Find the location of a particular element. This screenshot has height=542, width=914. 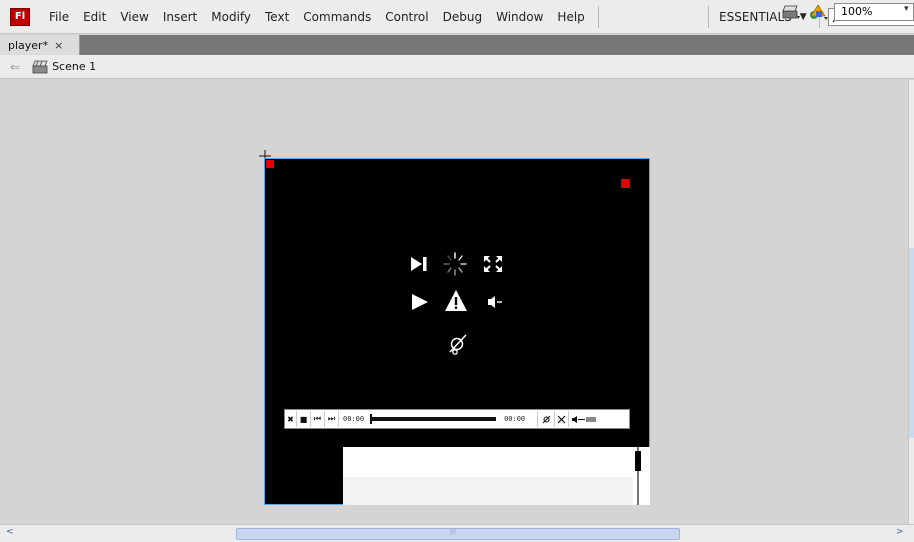

back-arrow-icon: ⇐ is located at coordinates (15, 67).